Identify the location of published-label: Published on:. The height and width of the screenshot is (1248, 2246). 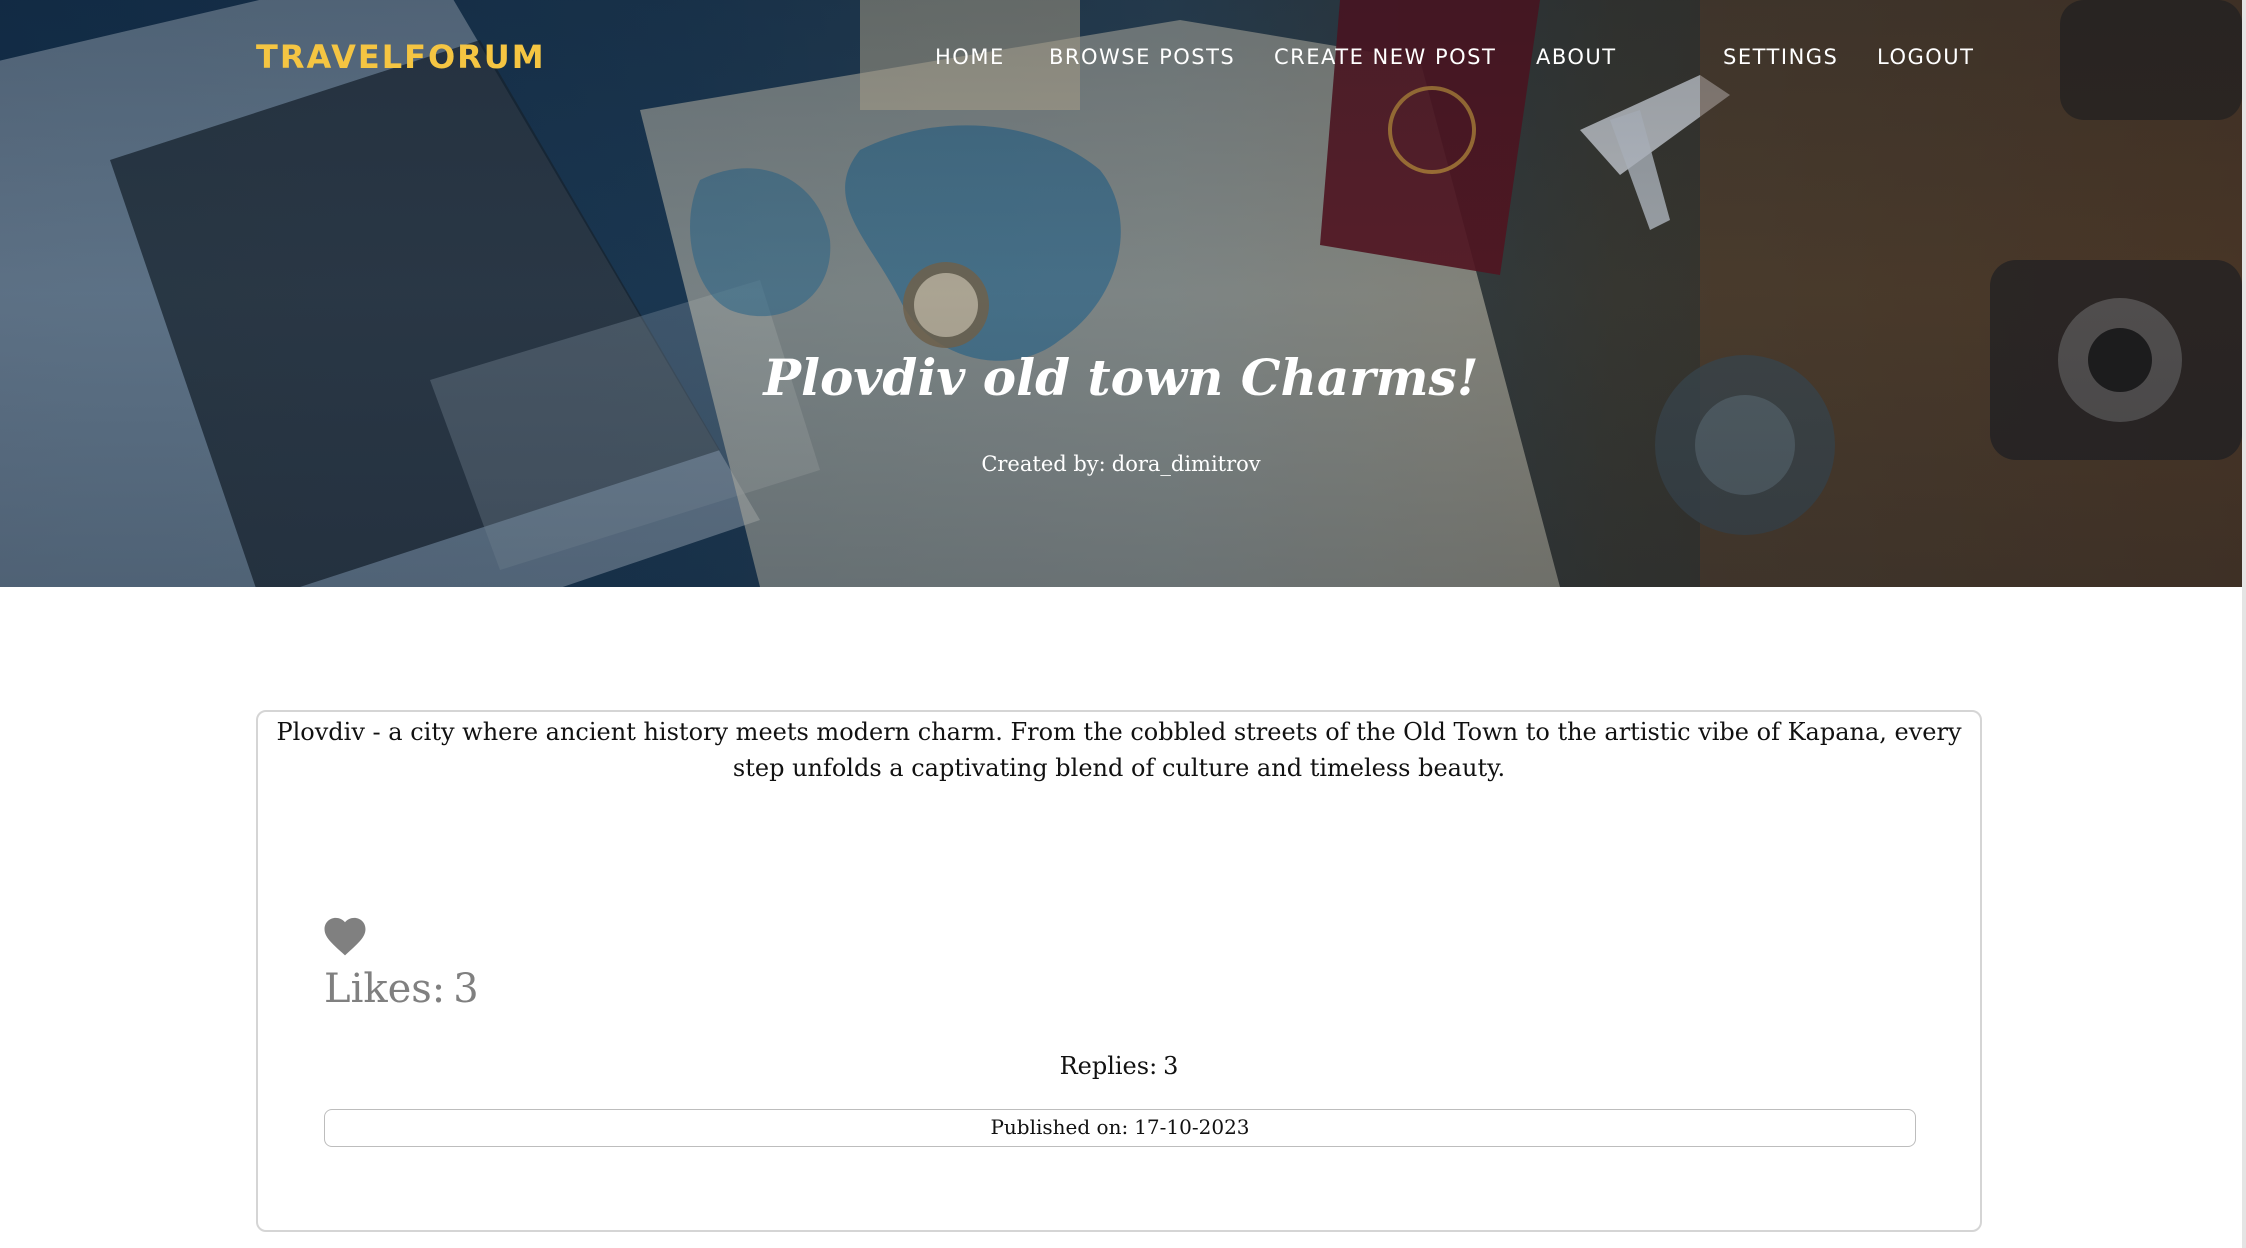
(1059, 1127).